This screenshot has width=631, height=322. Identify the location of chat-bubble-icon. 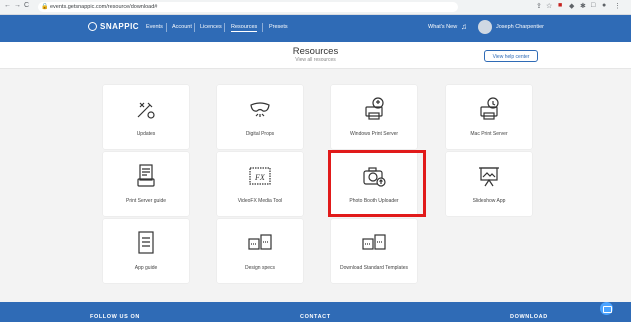
(606, 308).